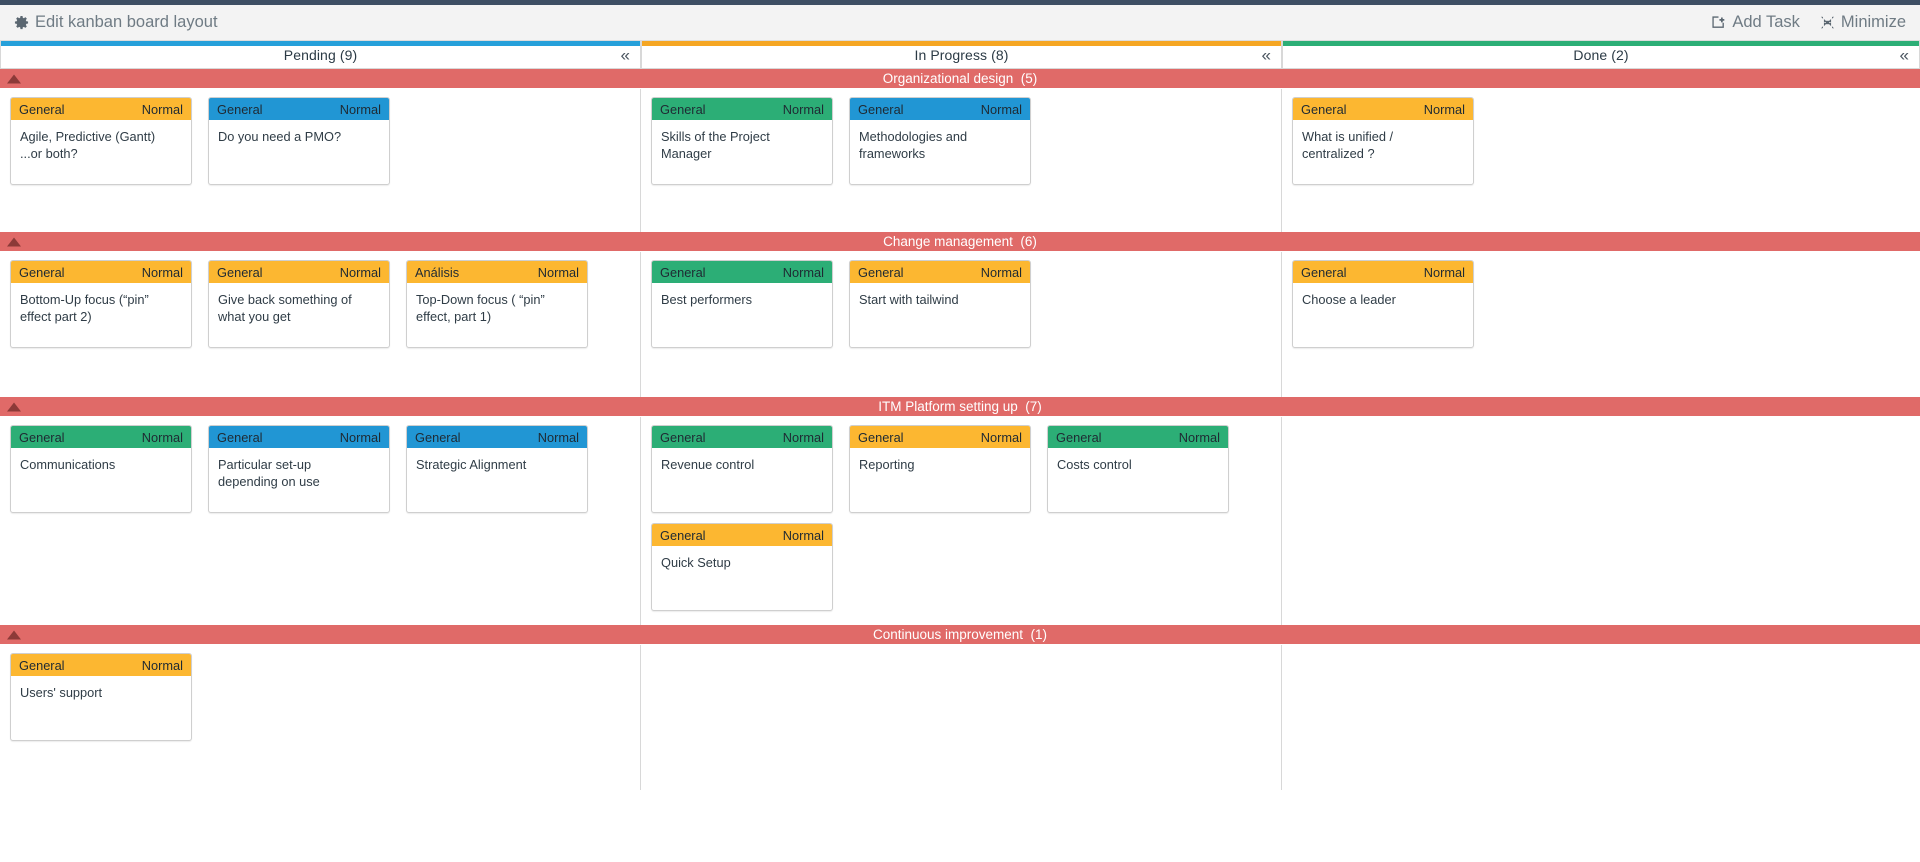 Image resolution: width=1920 pixels, height=862 pixels. I want to click on task-card: General Normal Best performers, so click(742, 304).